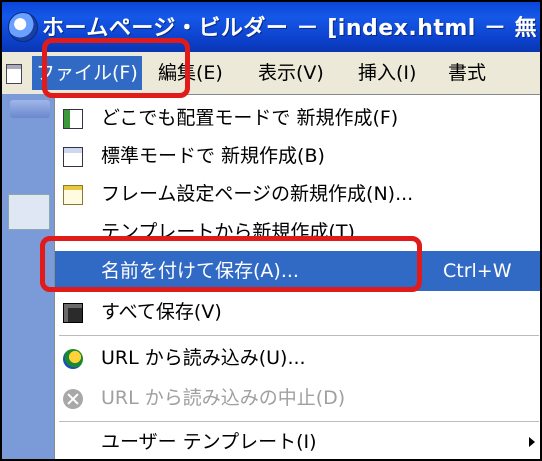 Image resolution: width=542 pixels, height=461 pixels. I want to click on app-logo-icon, so click(23, 27).